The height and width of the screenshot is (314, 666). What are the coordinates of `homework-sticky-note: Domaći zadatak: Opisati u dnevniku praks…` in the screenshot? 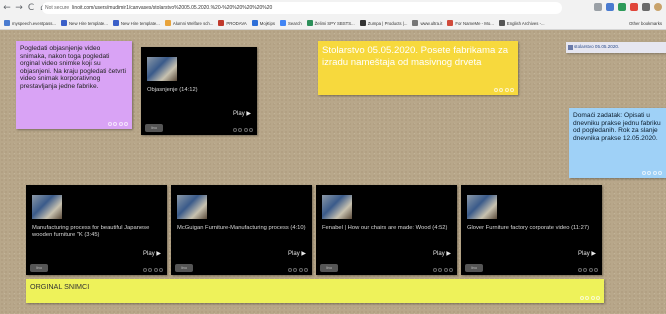 It's located at (617, 143).